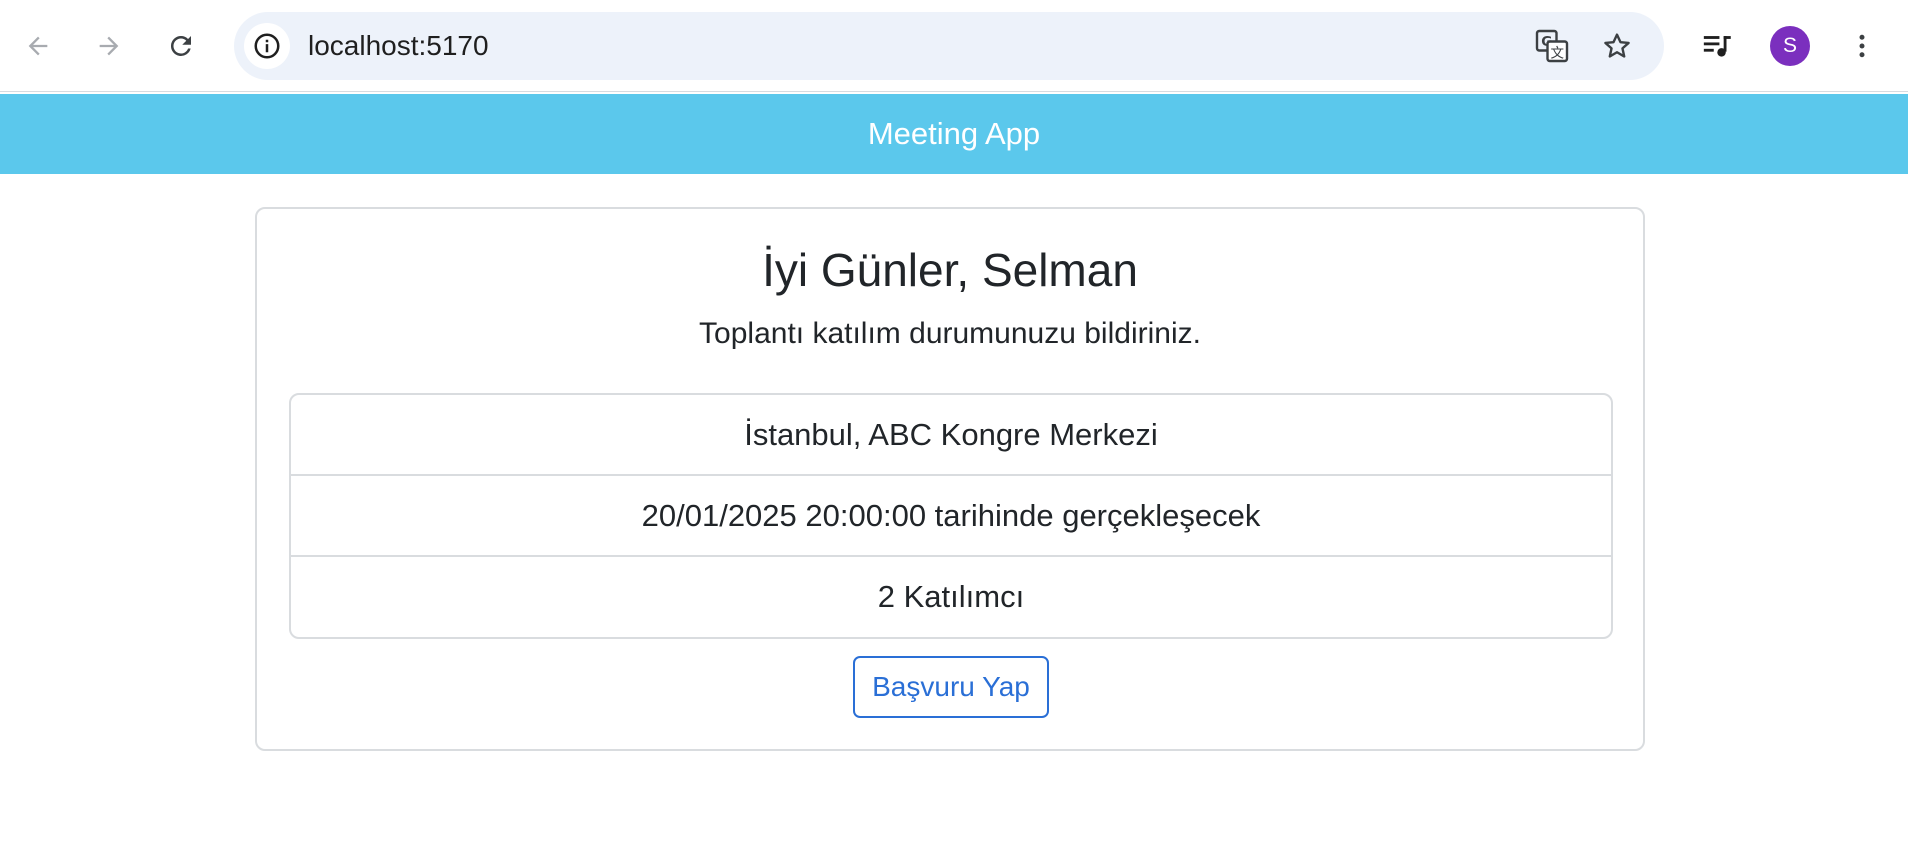 Image resolution: width=1908 pixels, height=866 pixels. I want to click on site-info-button, so click(267, 46).